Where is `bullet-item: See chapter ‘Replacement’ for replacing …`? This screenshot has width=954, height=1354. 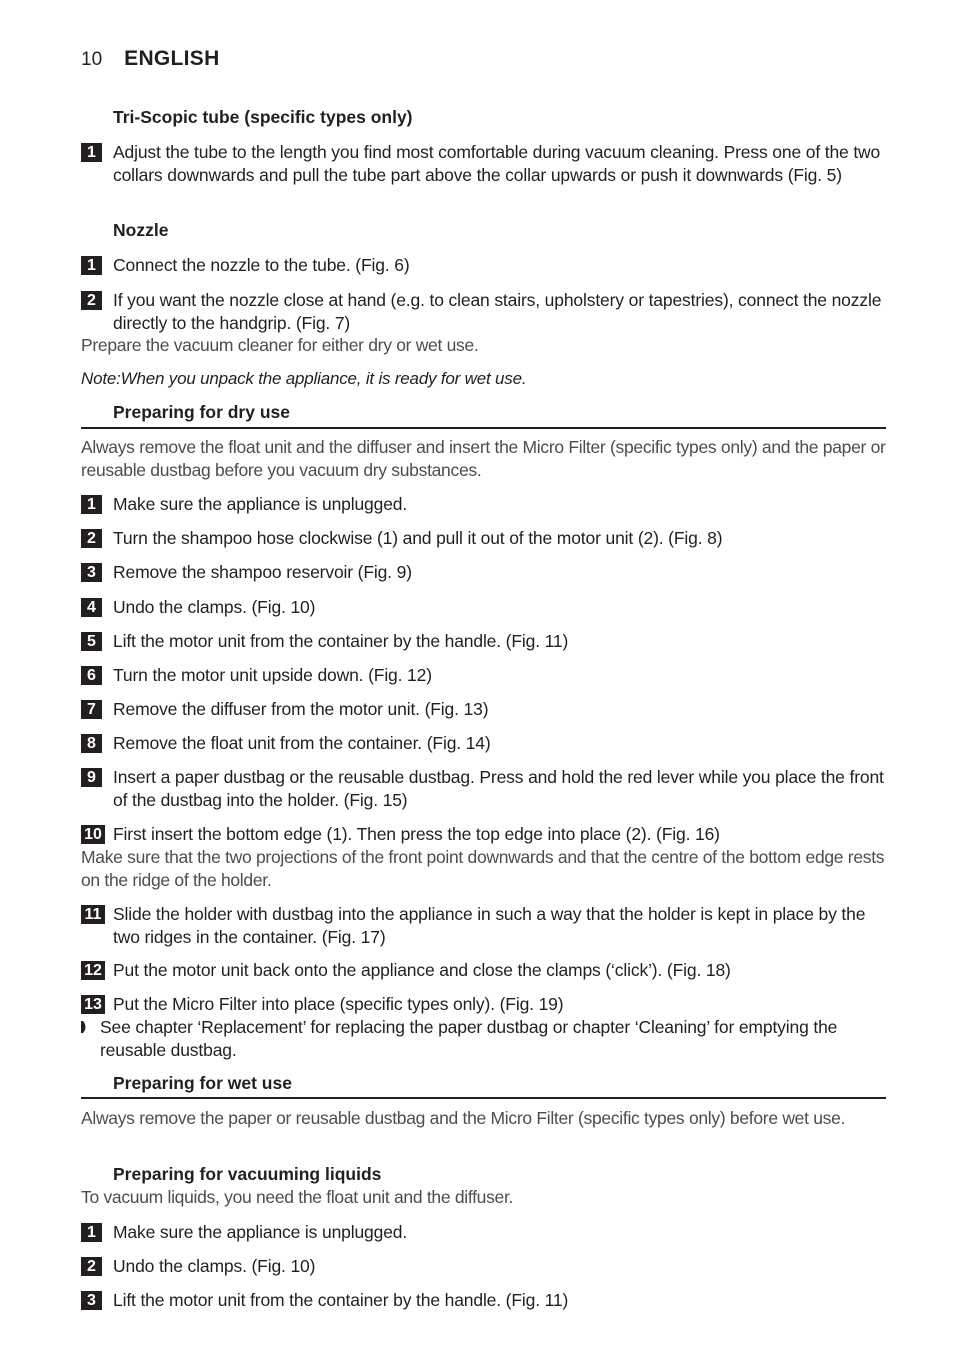 bullet-item: See chapter ‘Replacement’ for replacing … is located at coordinates (483, 1038).